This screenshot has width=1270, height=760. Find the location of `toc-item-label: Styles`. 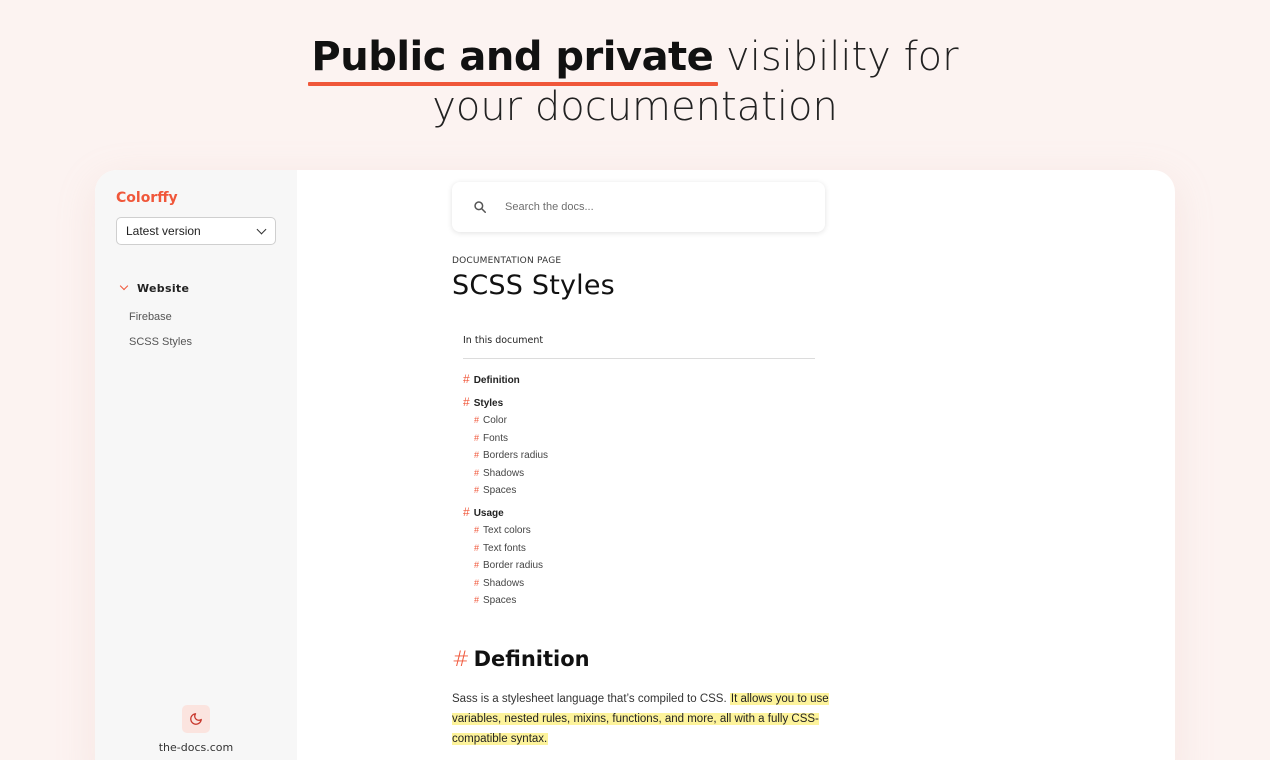

toc-item-label: Styles is located at coordinates (488, 403).